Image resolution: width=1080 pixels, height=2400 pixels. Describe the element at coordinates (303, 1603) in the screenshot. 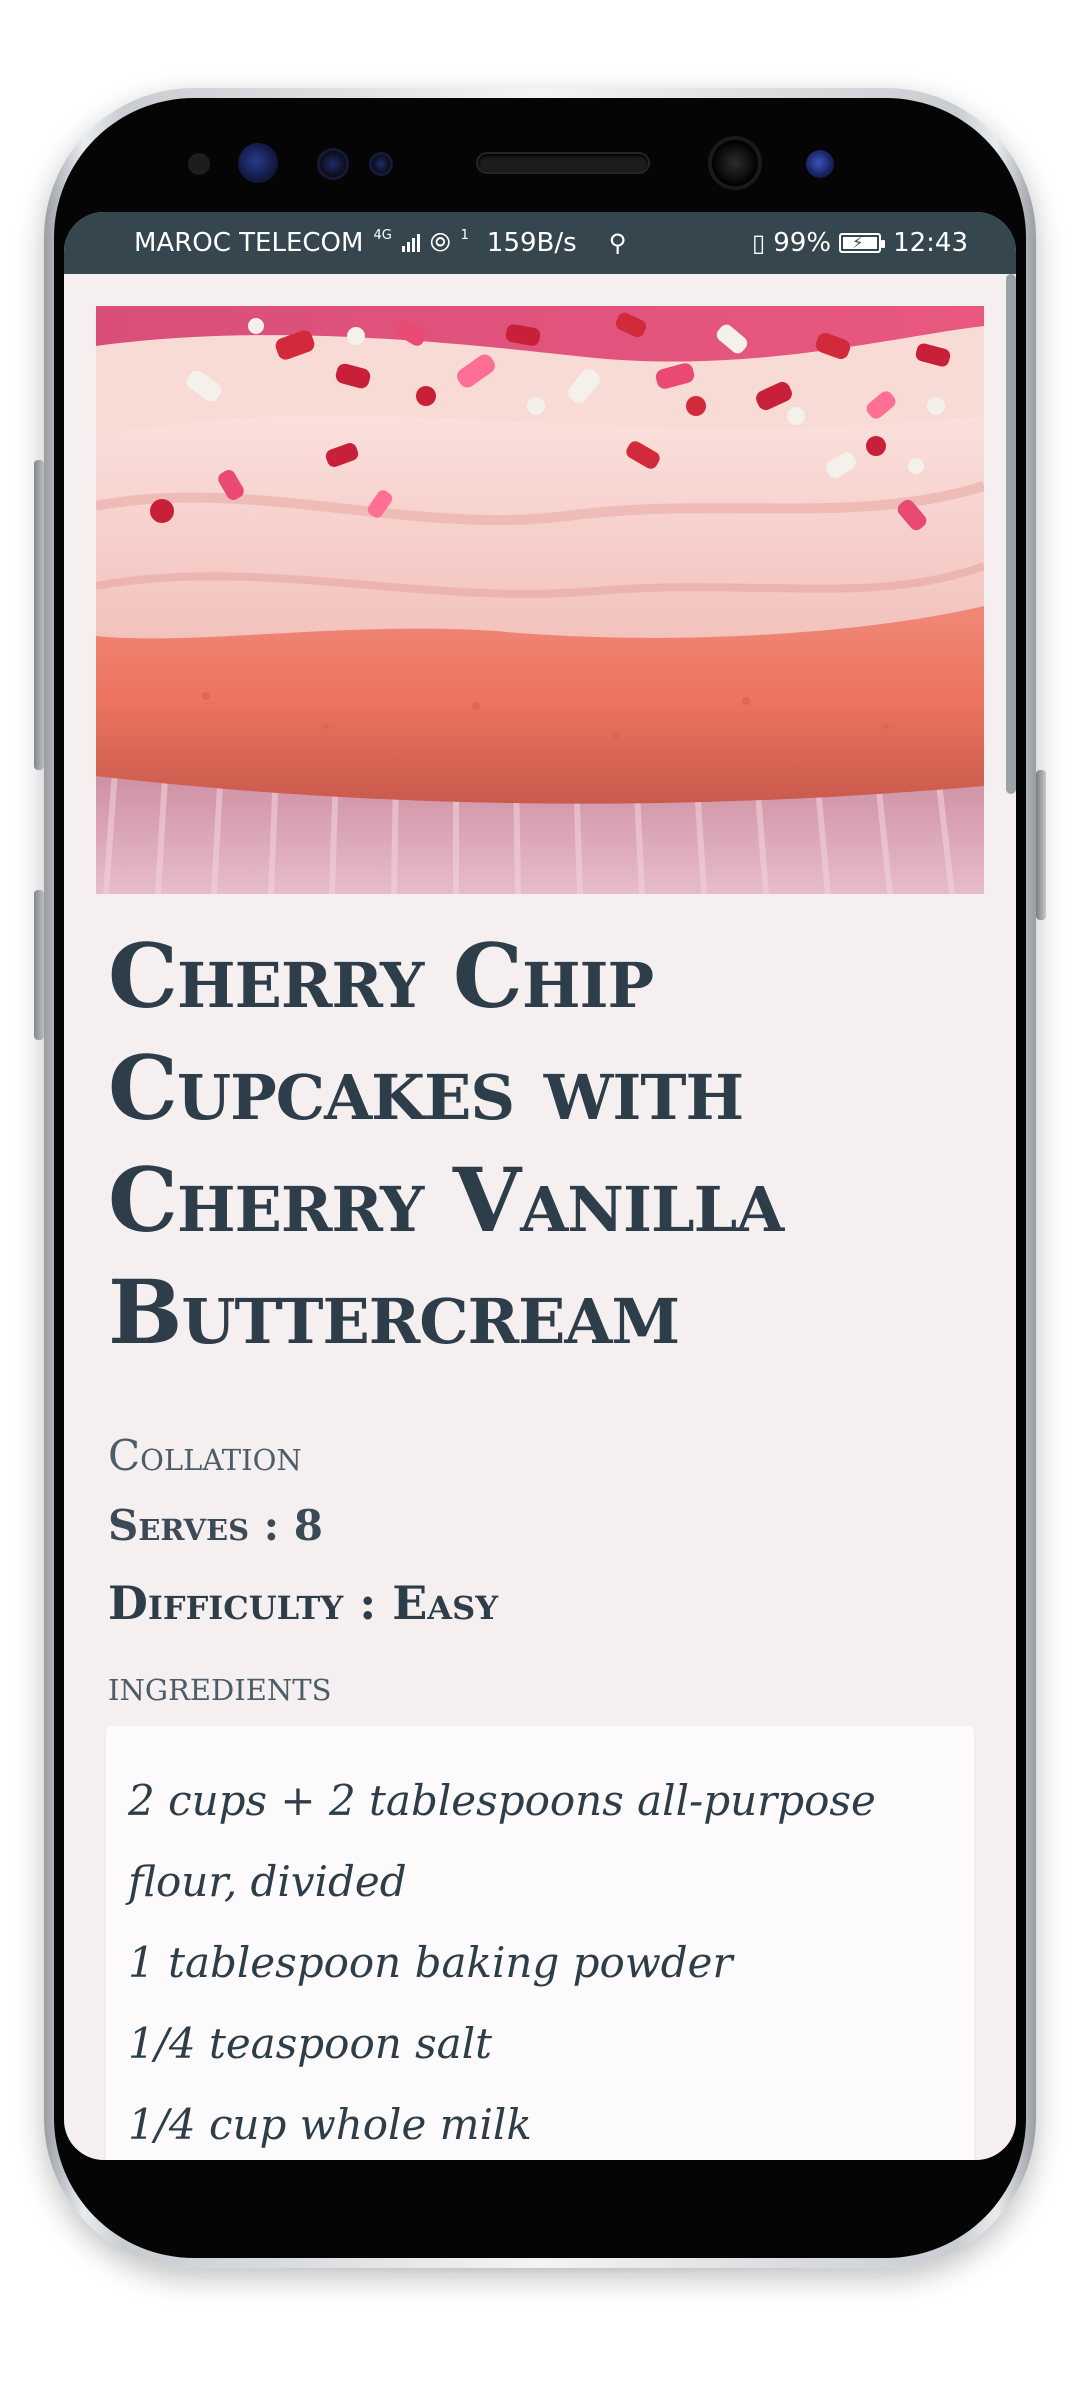

I see `recipe-difficulty: Difficulty : Easy` at that location.